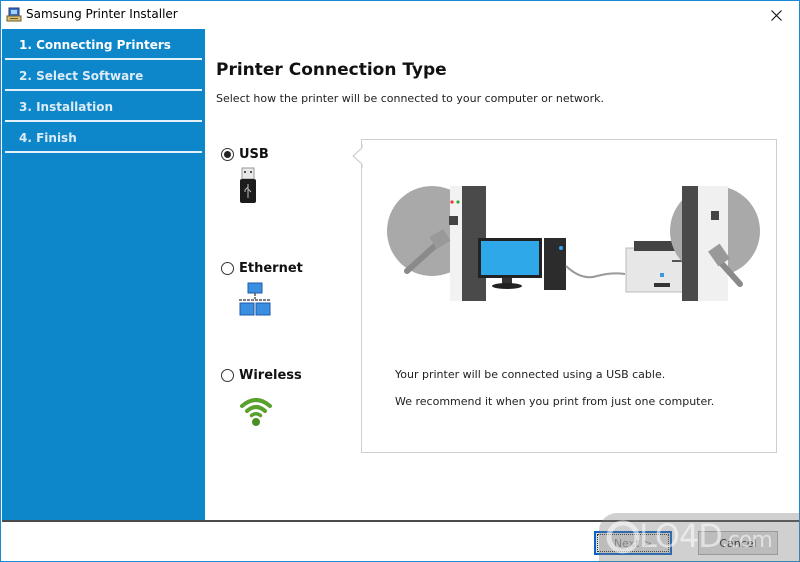  I want to click on step-connecting-printers: 1. Connecting Printers, so click(103, 44).